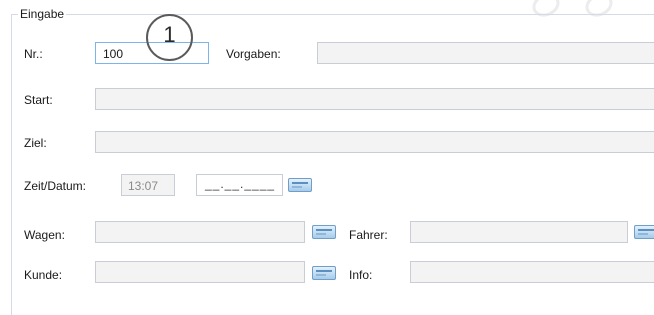 The width and height of the screenshot is (654, 315). I want to click on fahrer-label: Fahrer:, so click(368, 235).